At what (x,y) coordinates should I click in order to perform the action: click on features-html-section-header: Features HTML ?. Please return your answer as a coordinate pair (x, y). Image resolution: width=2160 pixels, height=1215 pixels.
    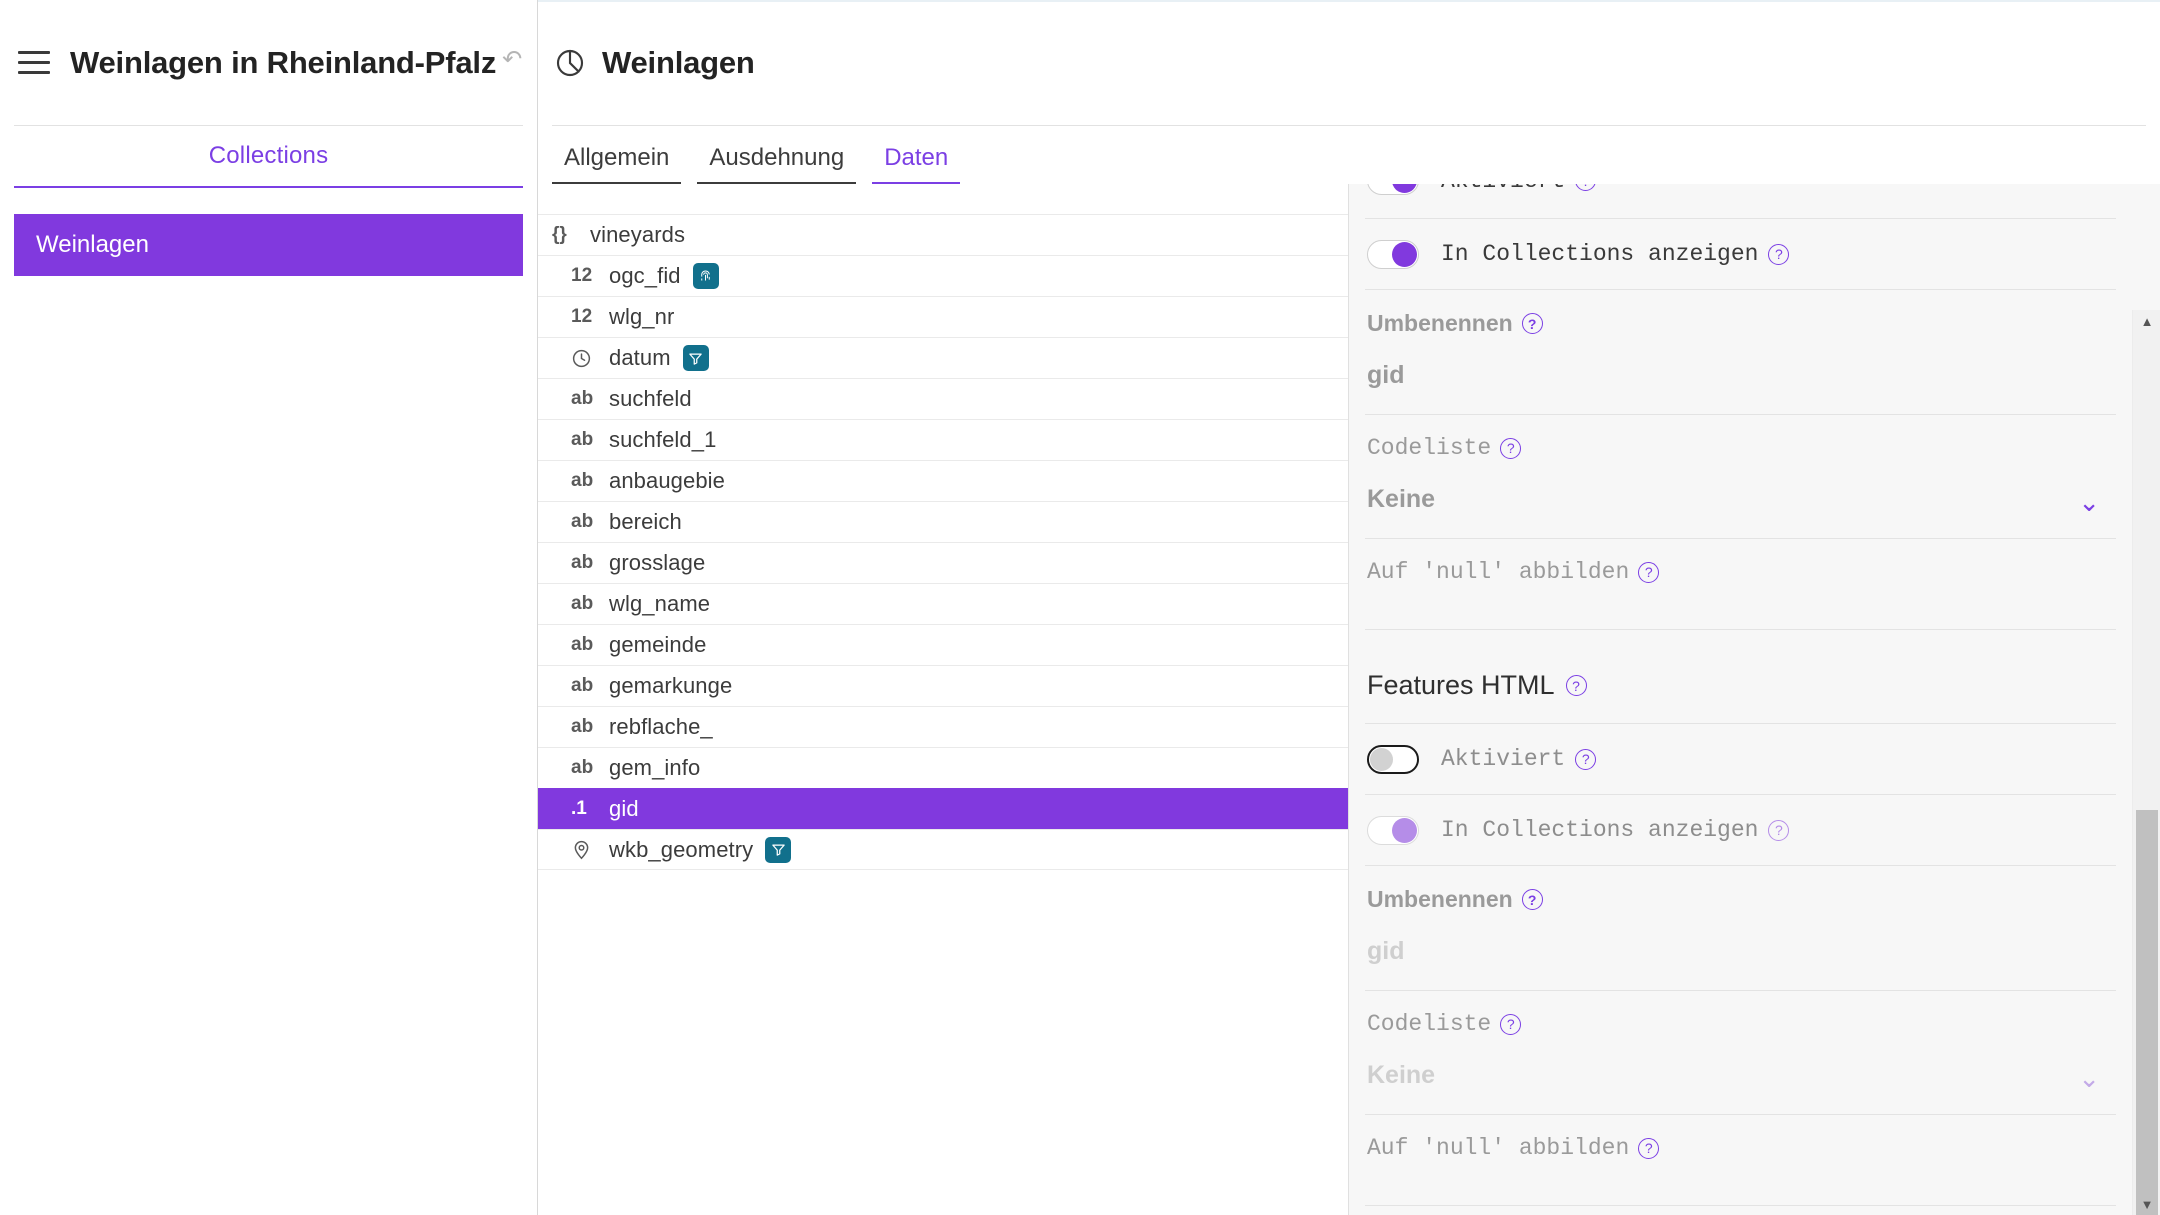
    Looking at the image, I should click on (1740, 677).